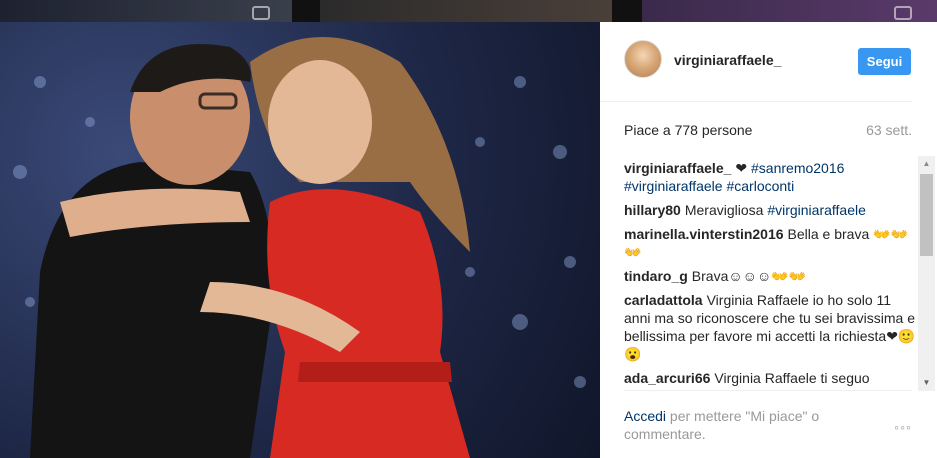  What do you see at coordinates (926, 273) in the screenshot?
I see `comments-scrollbar: ▲ ▼` at bounding box center [926, 273].